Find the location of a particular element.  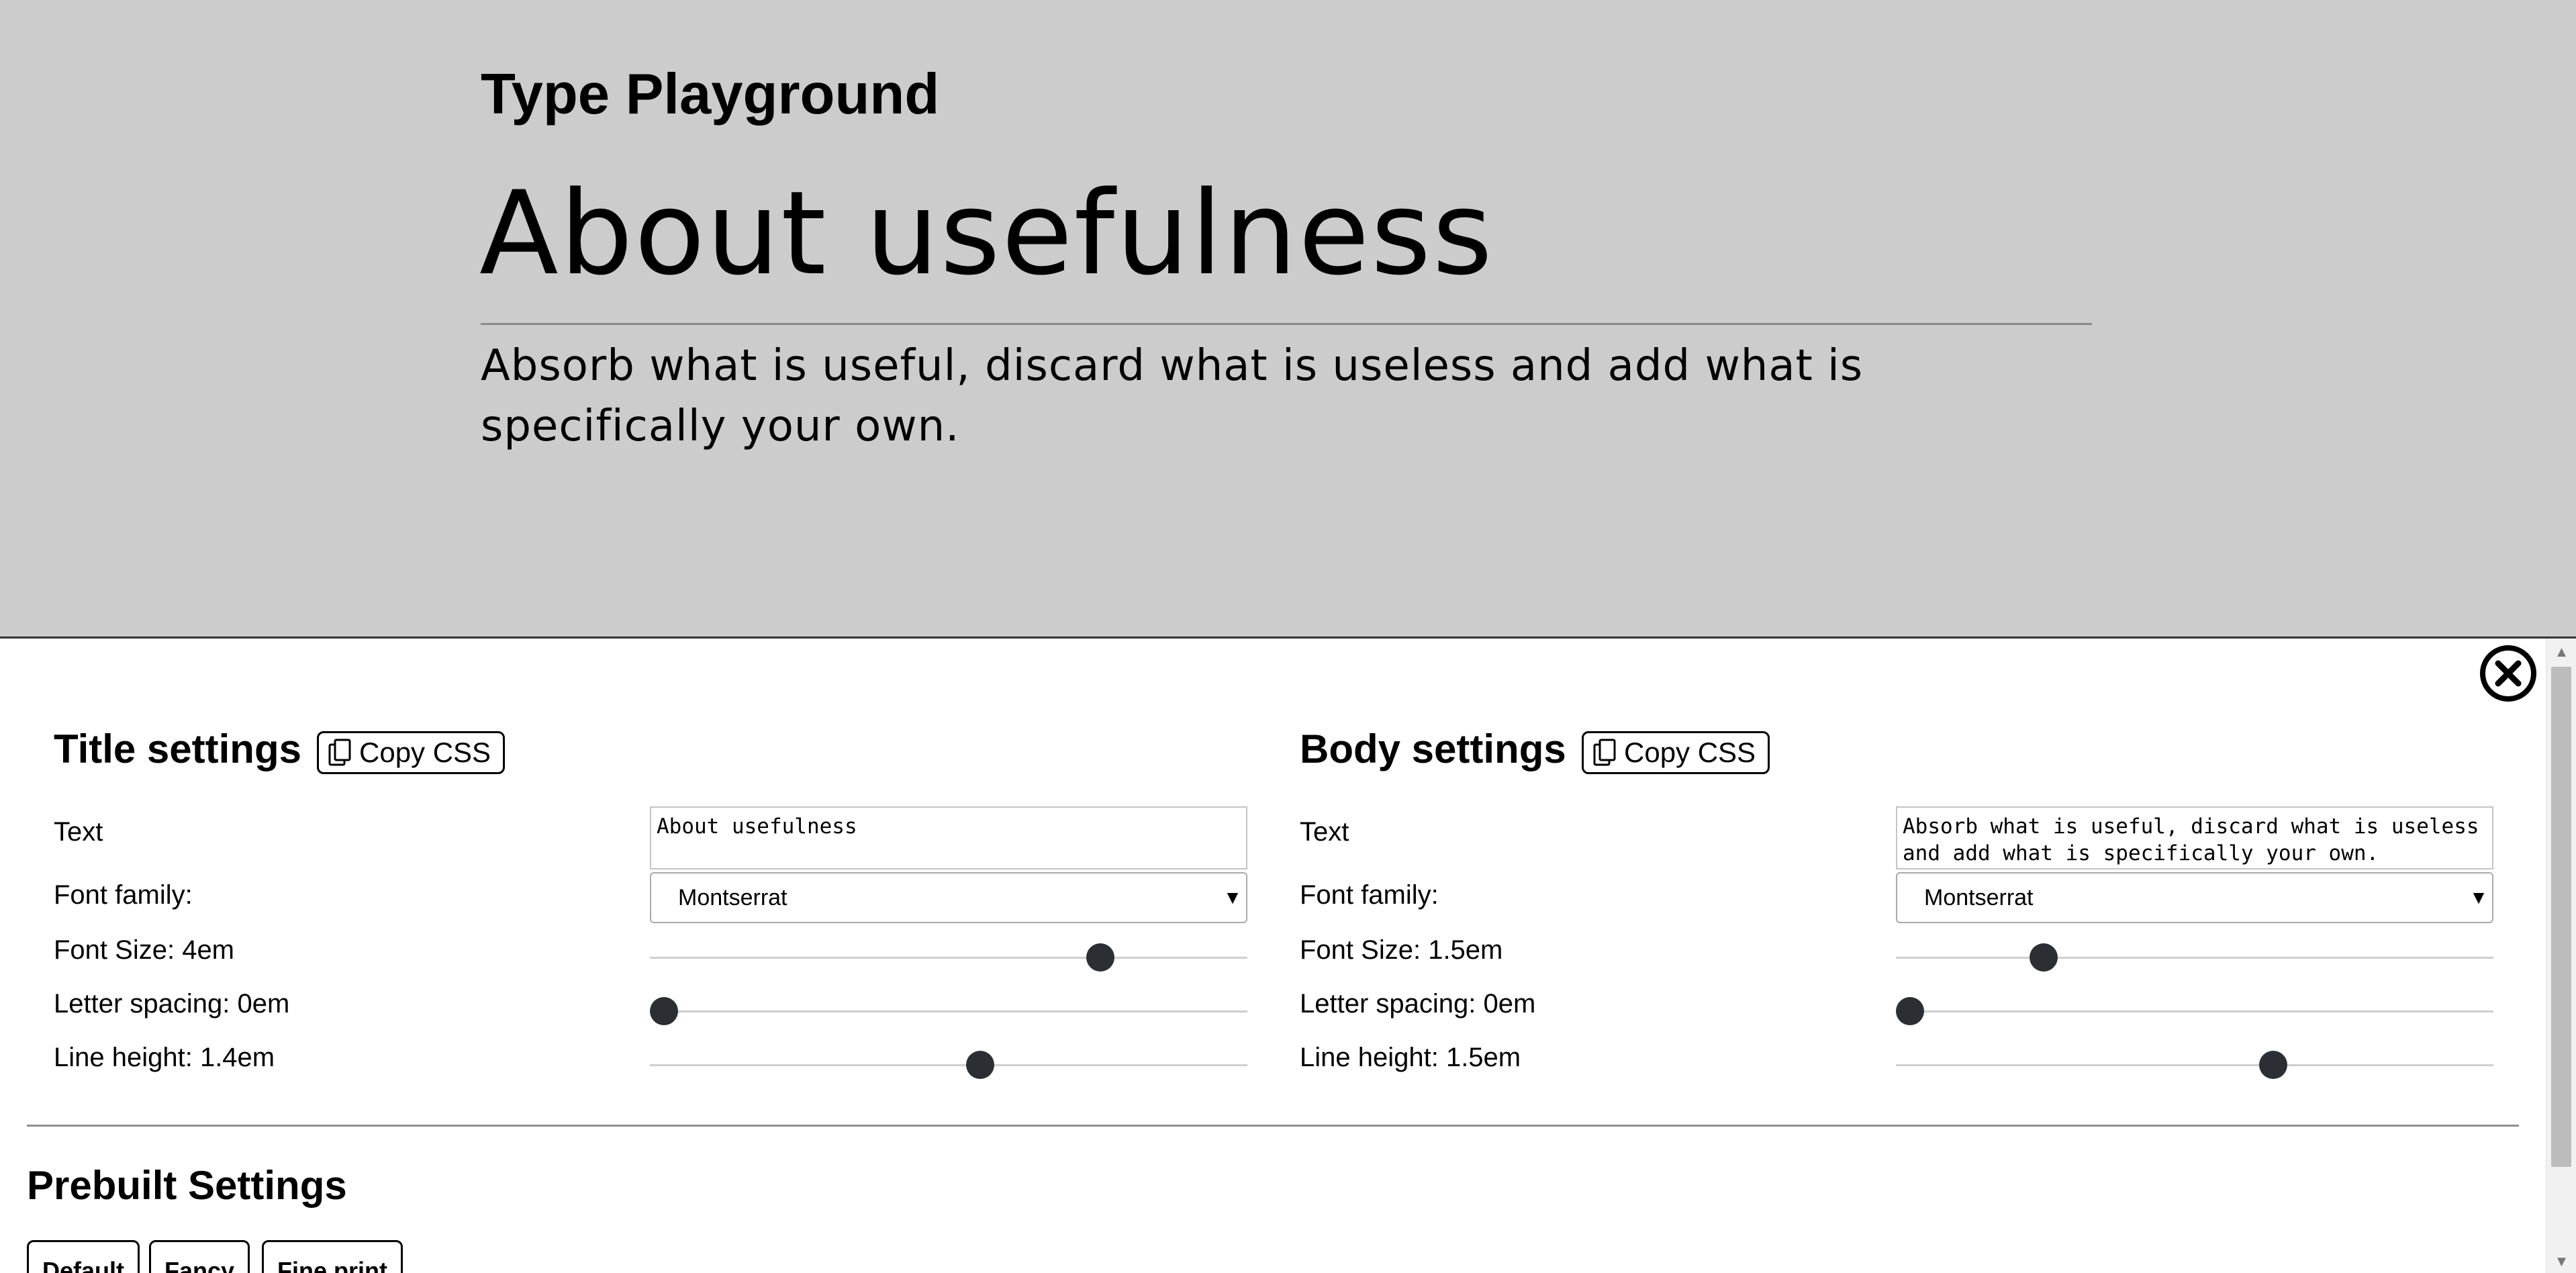

title-letter-spacing-label: Letter spacing: 0em is located at coordinates (172, 1004).